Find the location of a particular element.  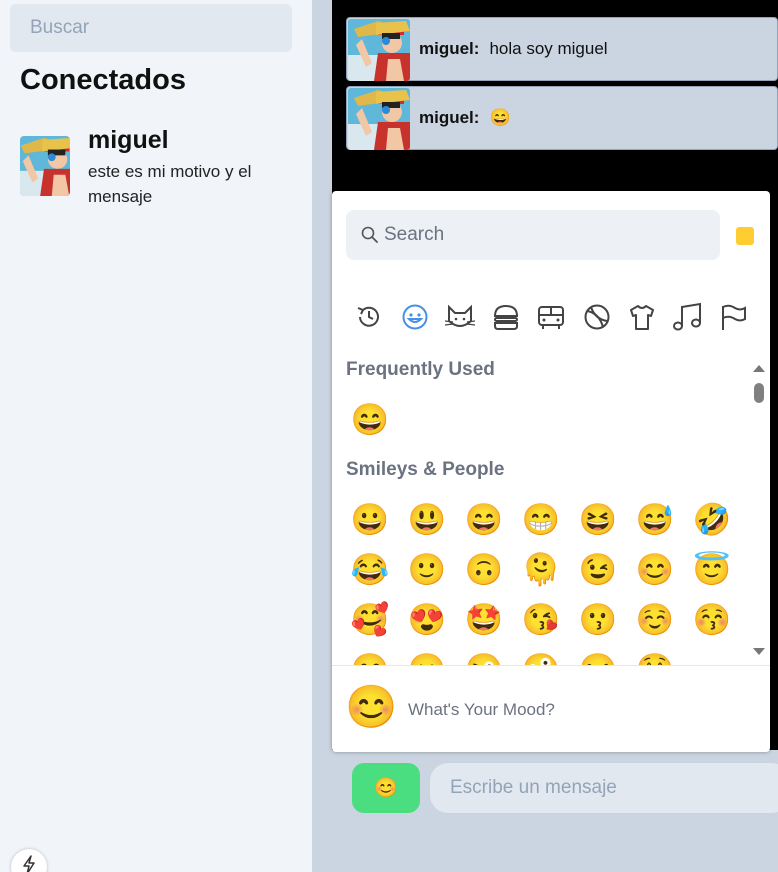

bus-icon is located at coordinates (551, 317).